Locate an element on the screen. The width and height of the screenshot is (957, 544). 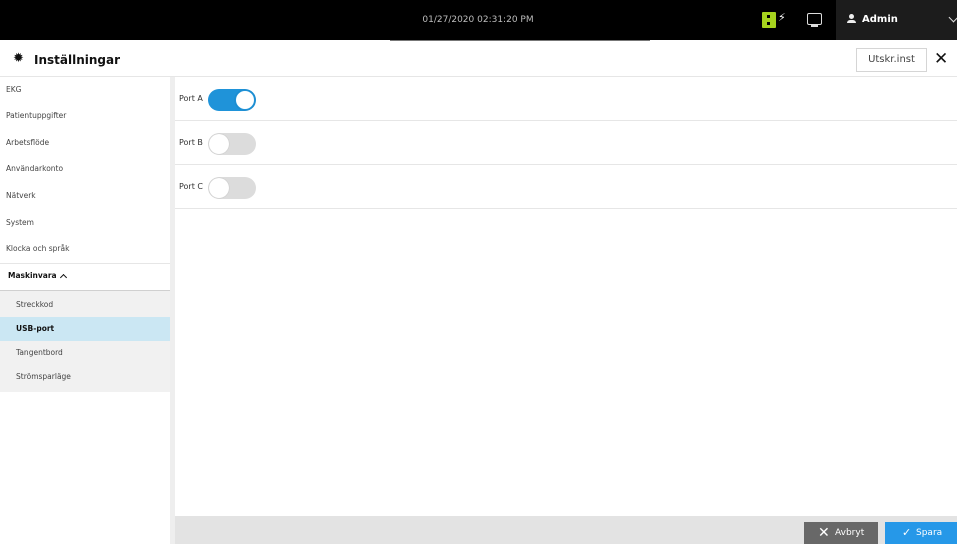
port-a-toggle is located at coordinates (232, 100).